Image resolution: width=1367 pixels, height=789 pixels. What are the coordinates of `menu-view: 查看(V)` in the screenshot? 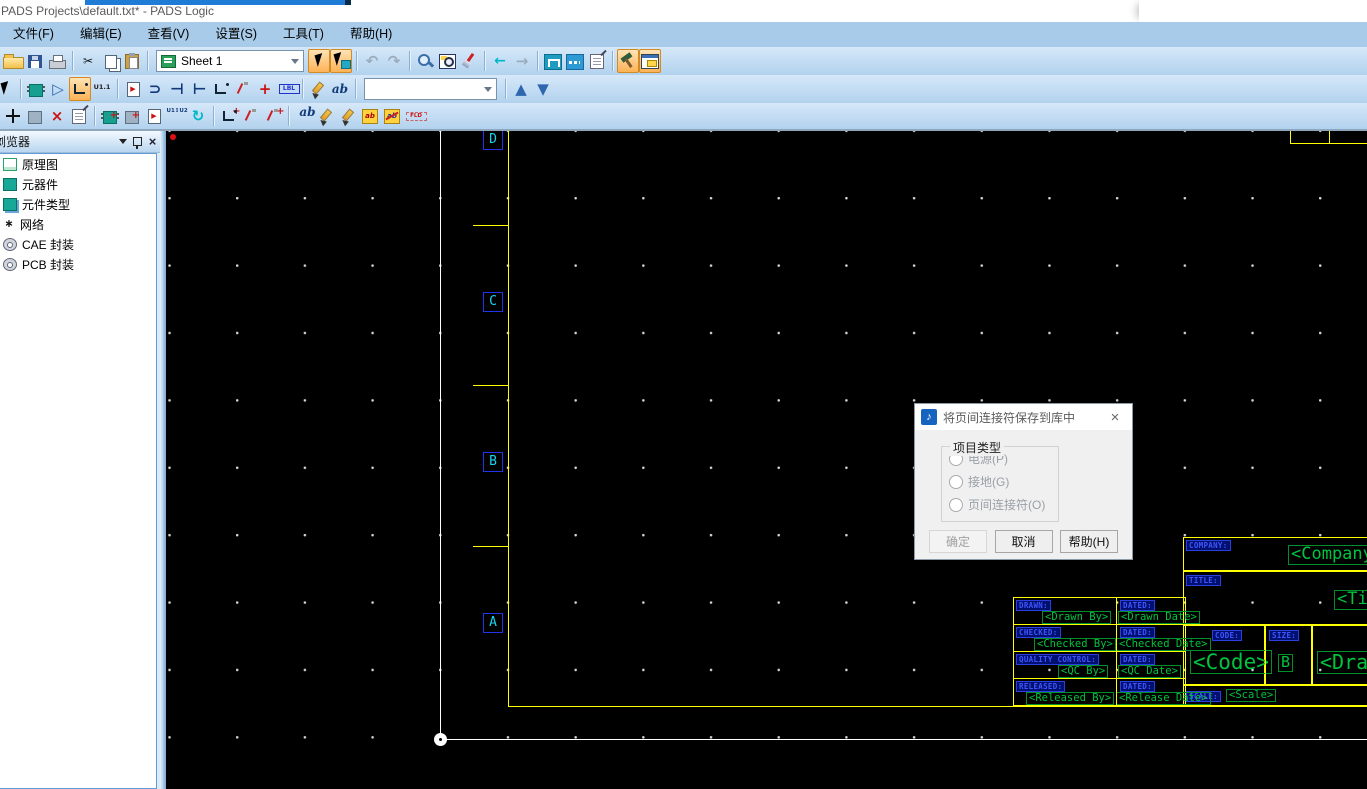 It's located at (169, 34).